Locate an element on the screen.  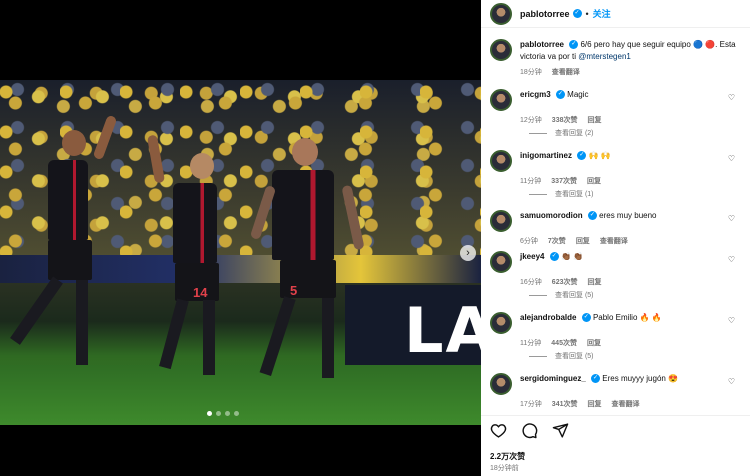
post-actions is located at coordinates (529, 430).